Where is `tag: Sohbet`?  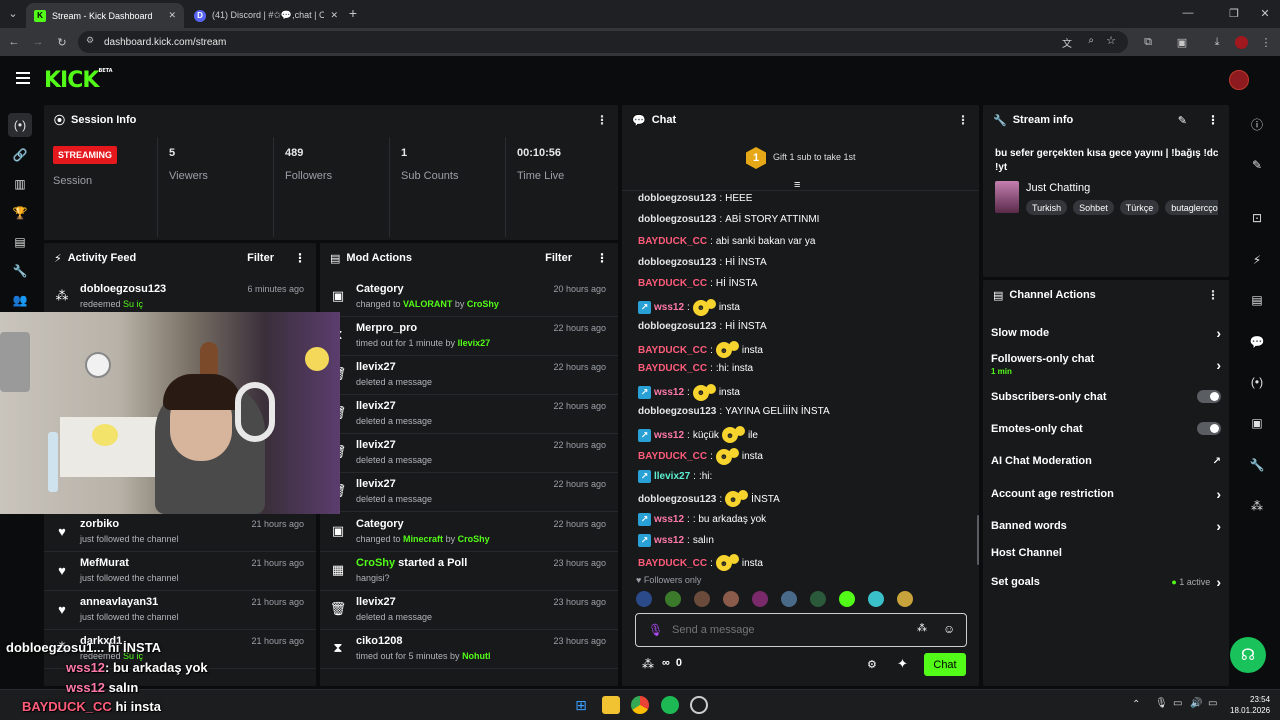 tag: Sohbet is located at coordinates (1093, 207).